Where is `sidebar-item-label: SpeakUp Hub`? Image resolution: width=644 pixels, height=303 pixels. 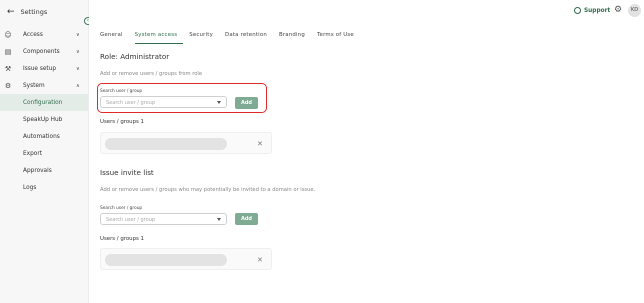 sidebar-item-label: SpeakUp Hub is located at coordinates (43, 119).